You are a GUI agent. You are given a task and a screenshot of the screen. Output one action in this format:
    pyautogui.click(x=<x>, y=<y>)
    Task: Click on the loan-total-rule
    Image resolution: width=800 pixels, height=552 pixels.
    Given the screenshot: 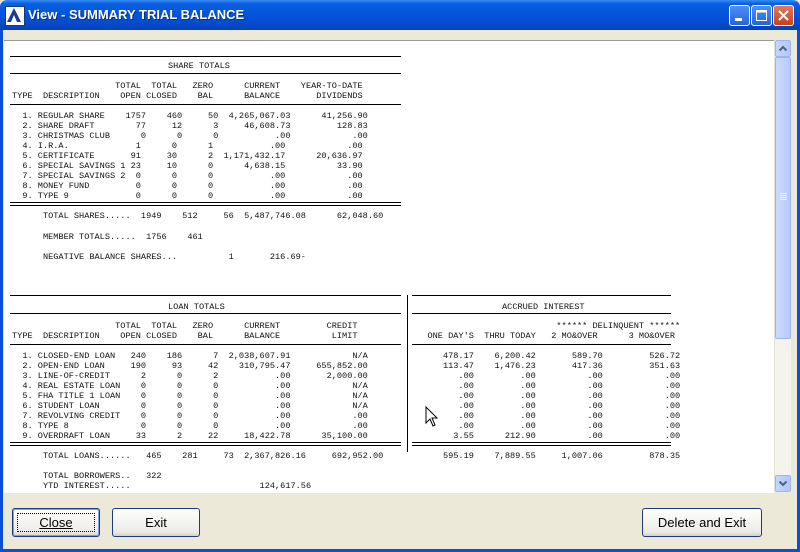 What is the action you would take?
    pyautogui.click(x=205, y=444)
    